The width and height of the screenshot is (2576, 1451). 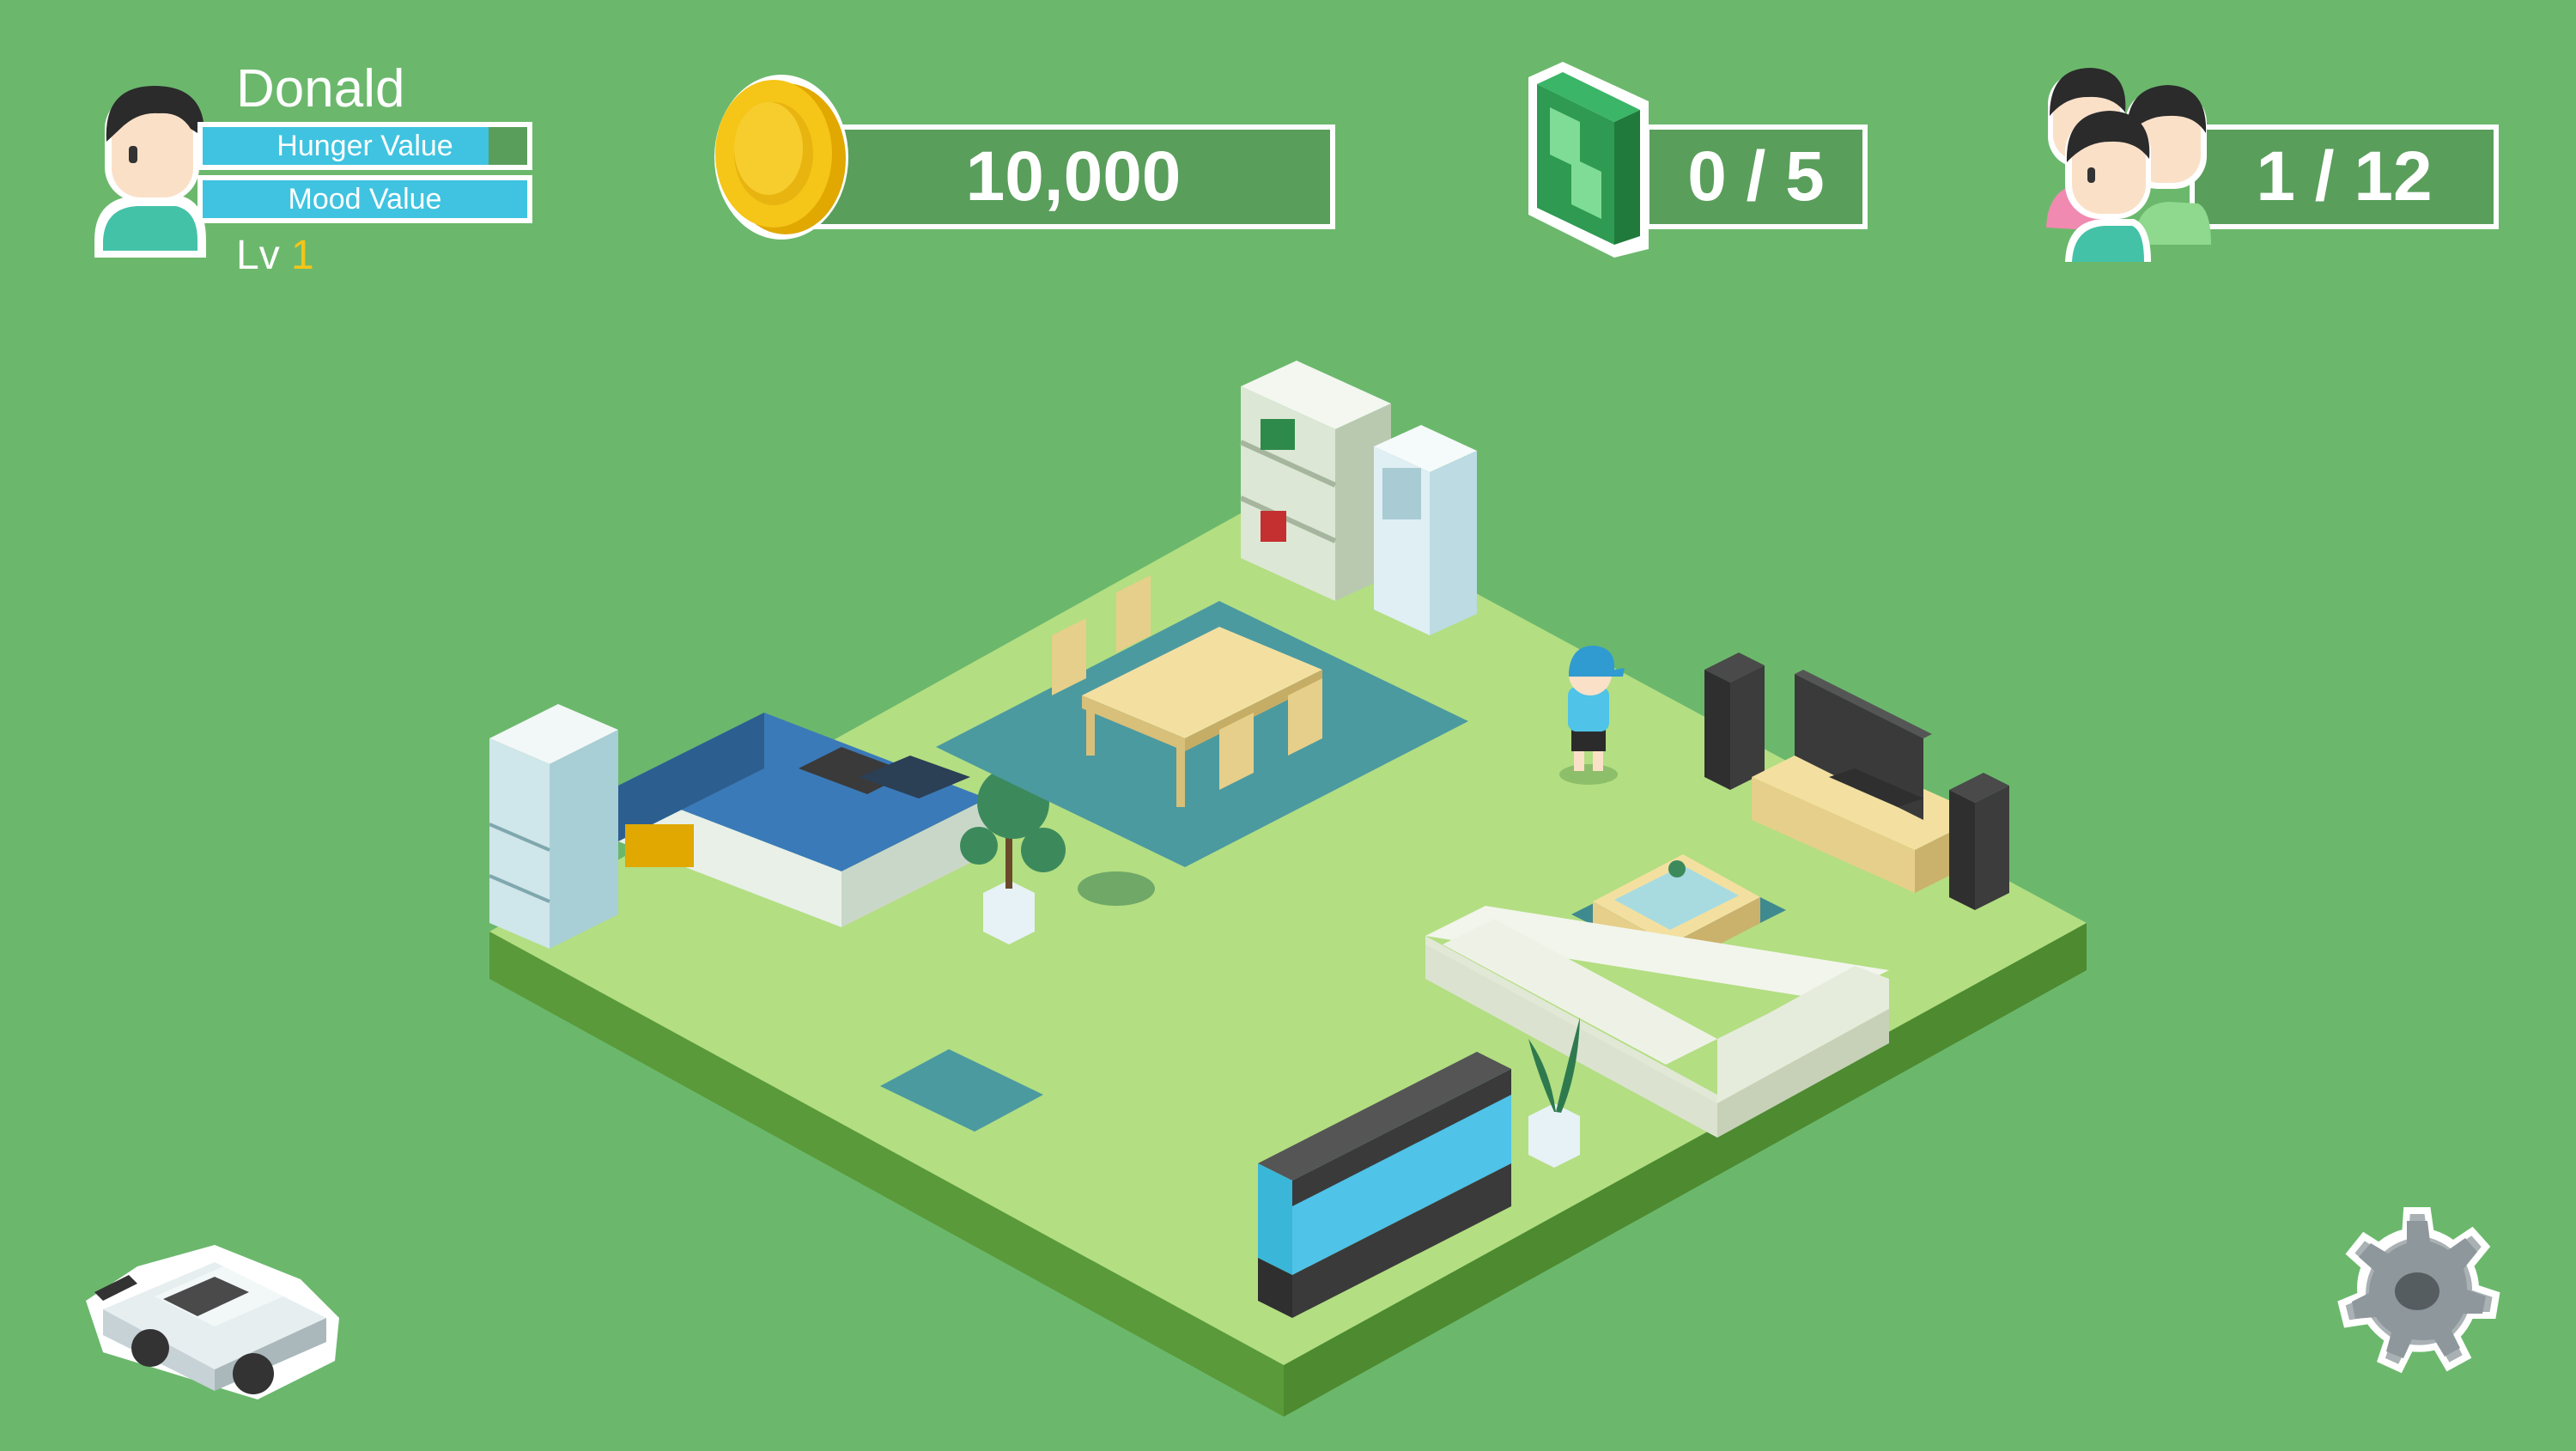 I want to click on car-icon, so click(x=214, y=1301).